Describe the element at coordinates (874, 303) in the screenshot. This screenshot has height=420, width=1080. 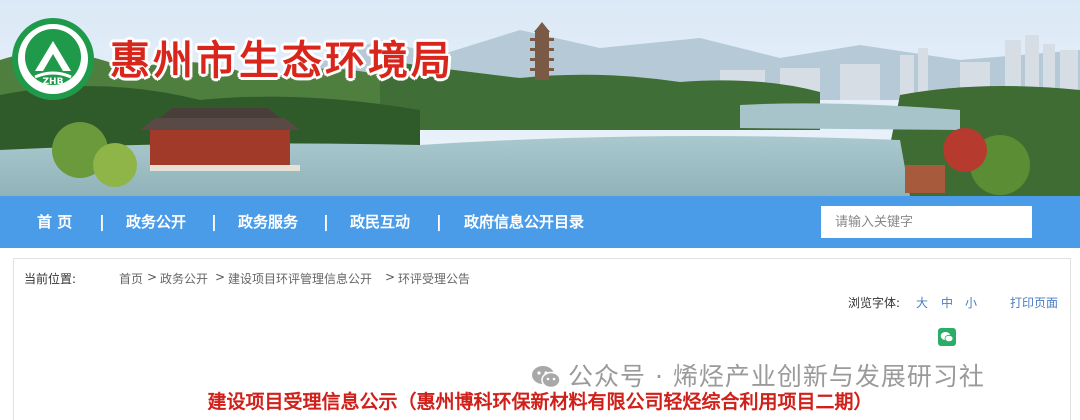
I see `font-size-label: 浏览字体:` at that location.